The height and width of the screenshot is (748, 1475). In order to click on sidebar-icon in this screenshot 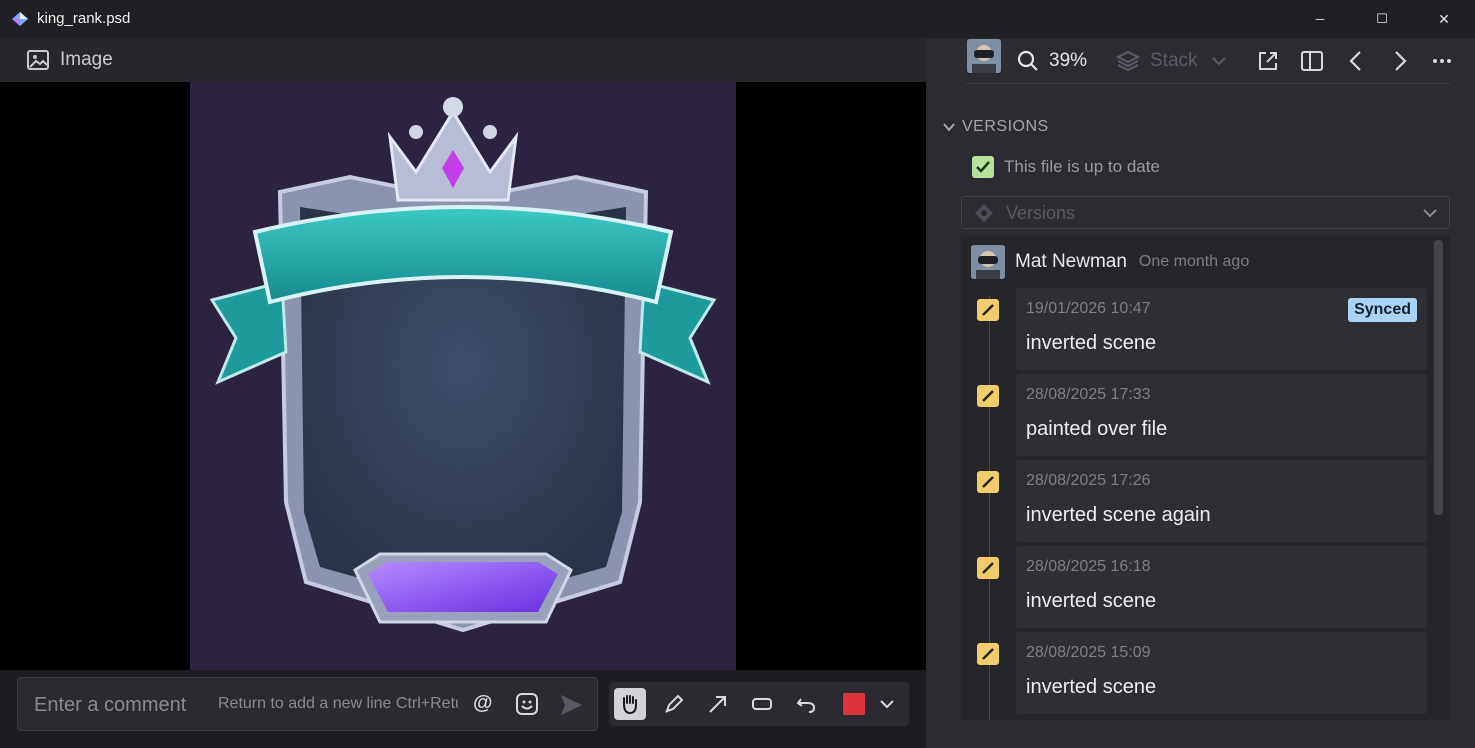, I will do `click(1312, 61)`.